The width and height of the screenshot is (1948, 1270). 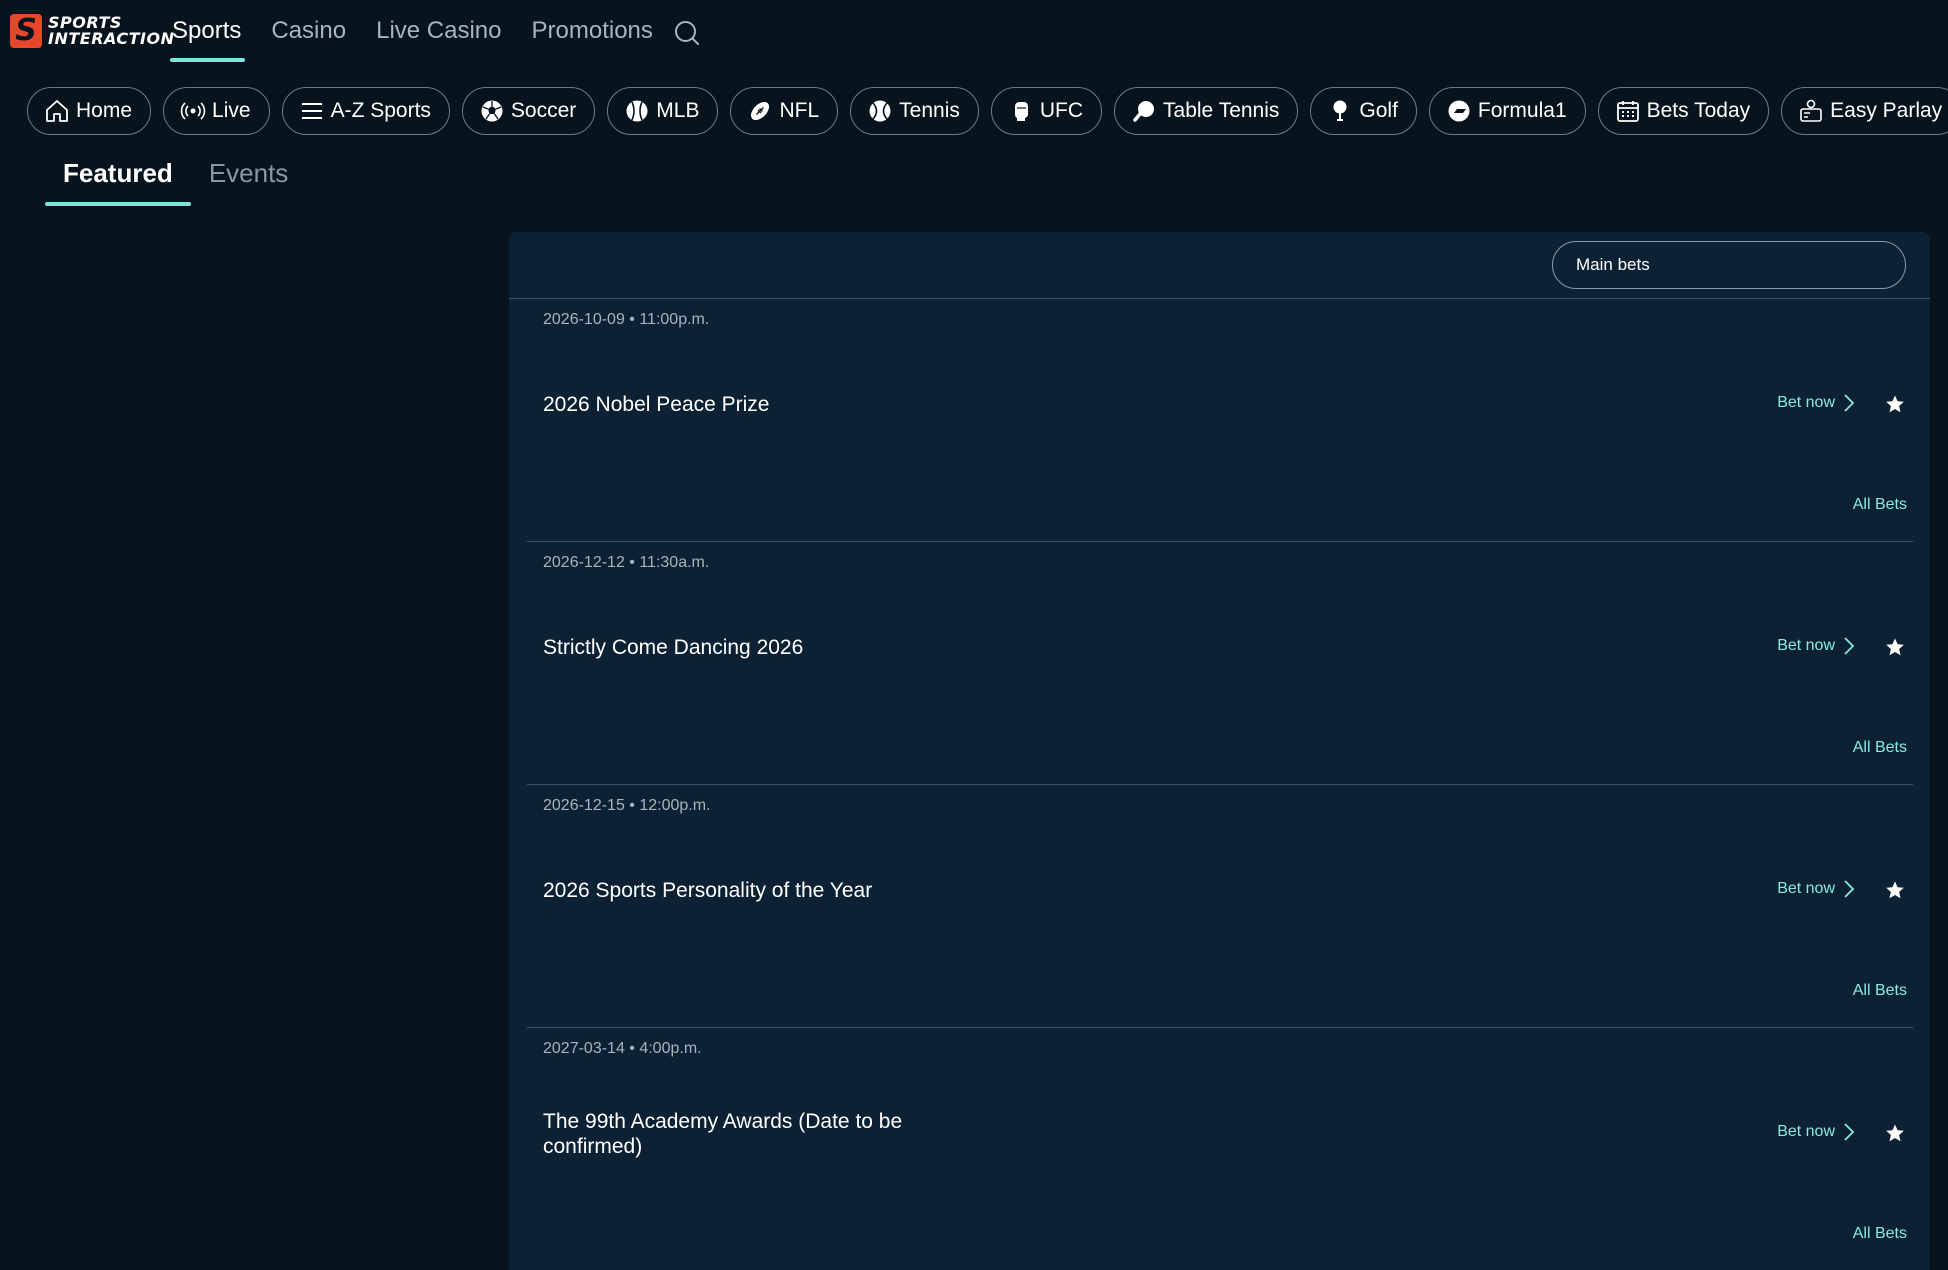 I want to click on tennis-ball-icon, so click(x=880, y=111).